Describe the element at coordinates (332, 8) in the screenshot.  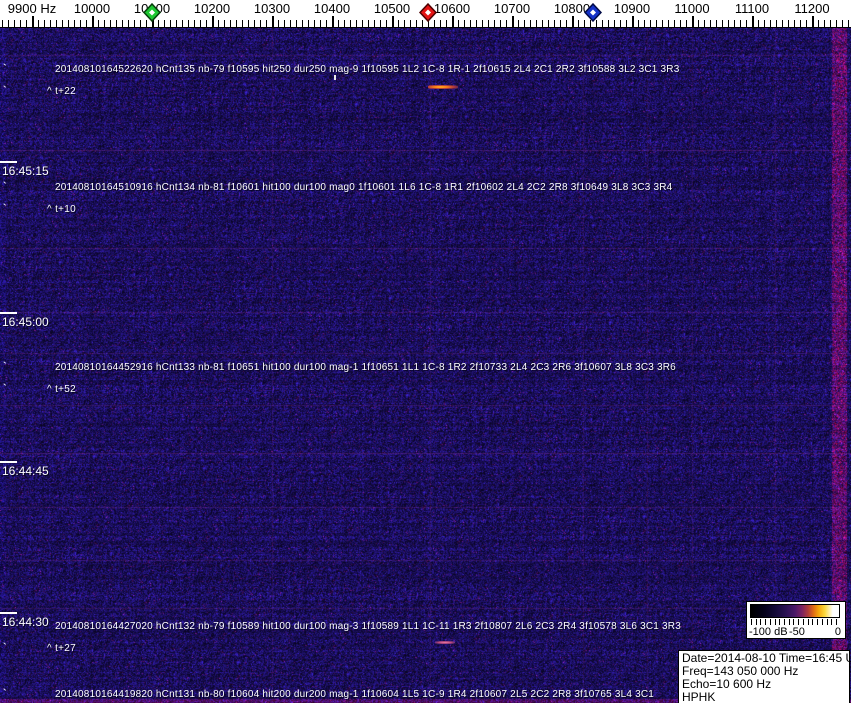
I see `ruler-frequency-label: 10400` at that location.